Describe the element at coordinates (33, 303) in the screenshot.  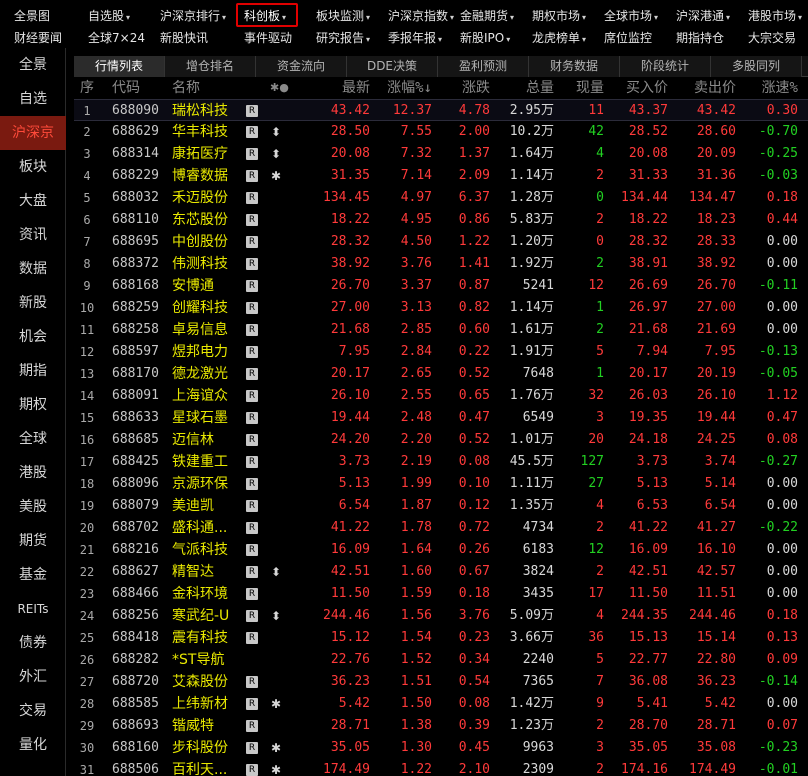
I see `sidebar-item-7: 新股` at that location.